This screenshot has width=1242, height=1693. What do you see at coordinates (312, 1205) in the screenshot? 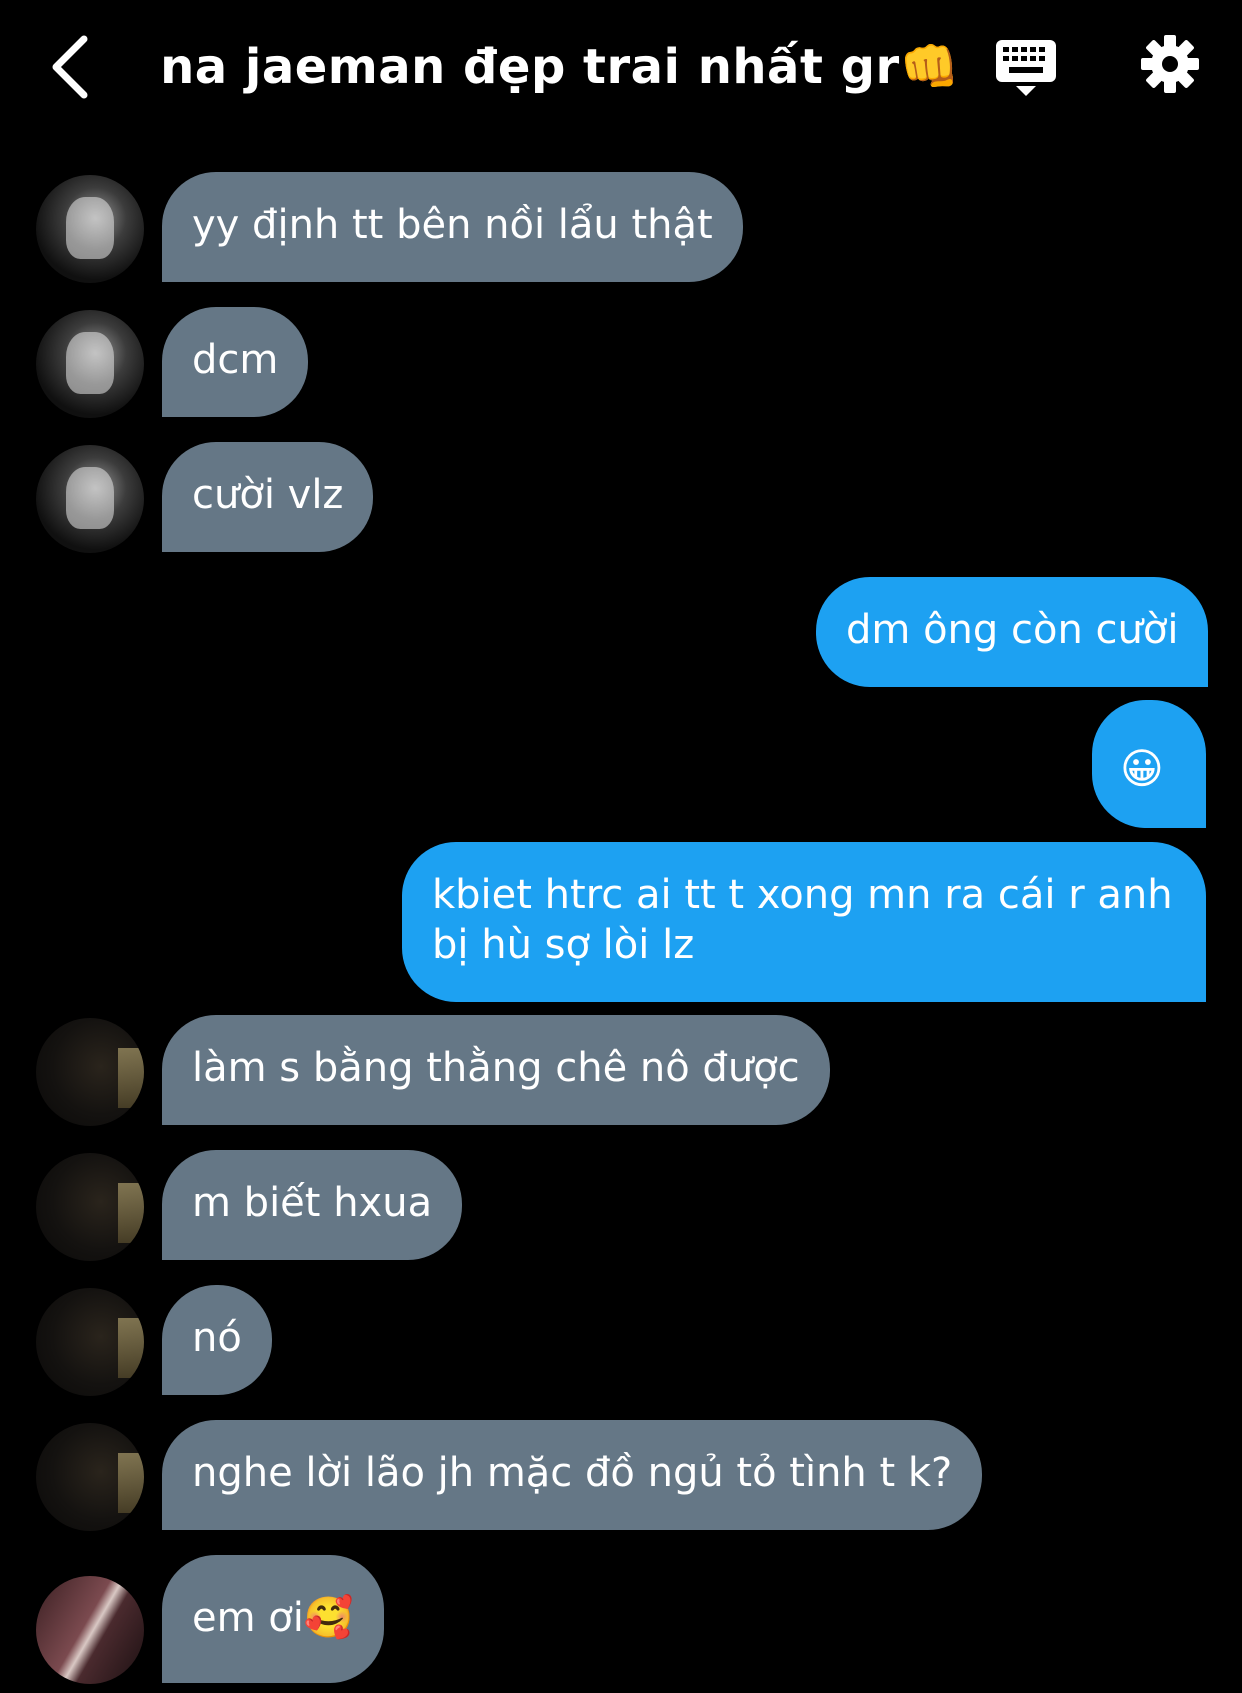
I see `message-bubble-incoming: m biết hxua` at bounding box center [312, 1205].